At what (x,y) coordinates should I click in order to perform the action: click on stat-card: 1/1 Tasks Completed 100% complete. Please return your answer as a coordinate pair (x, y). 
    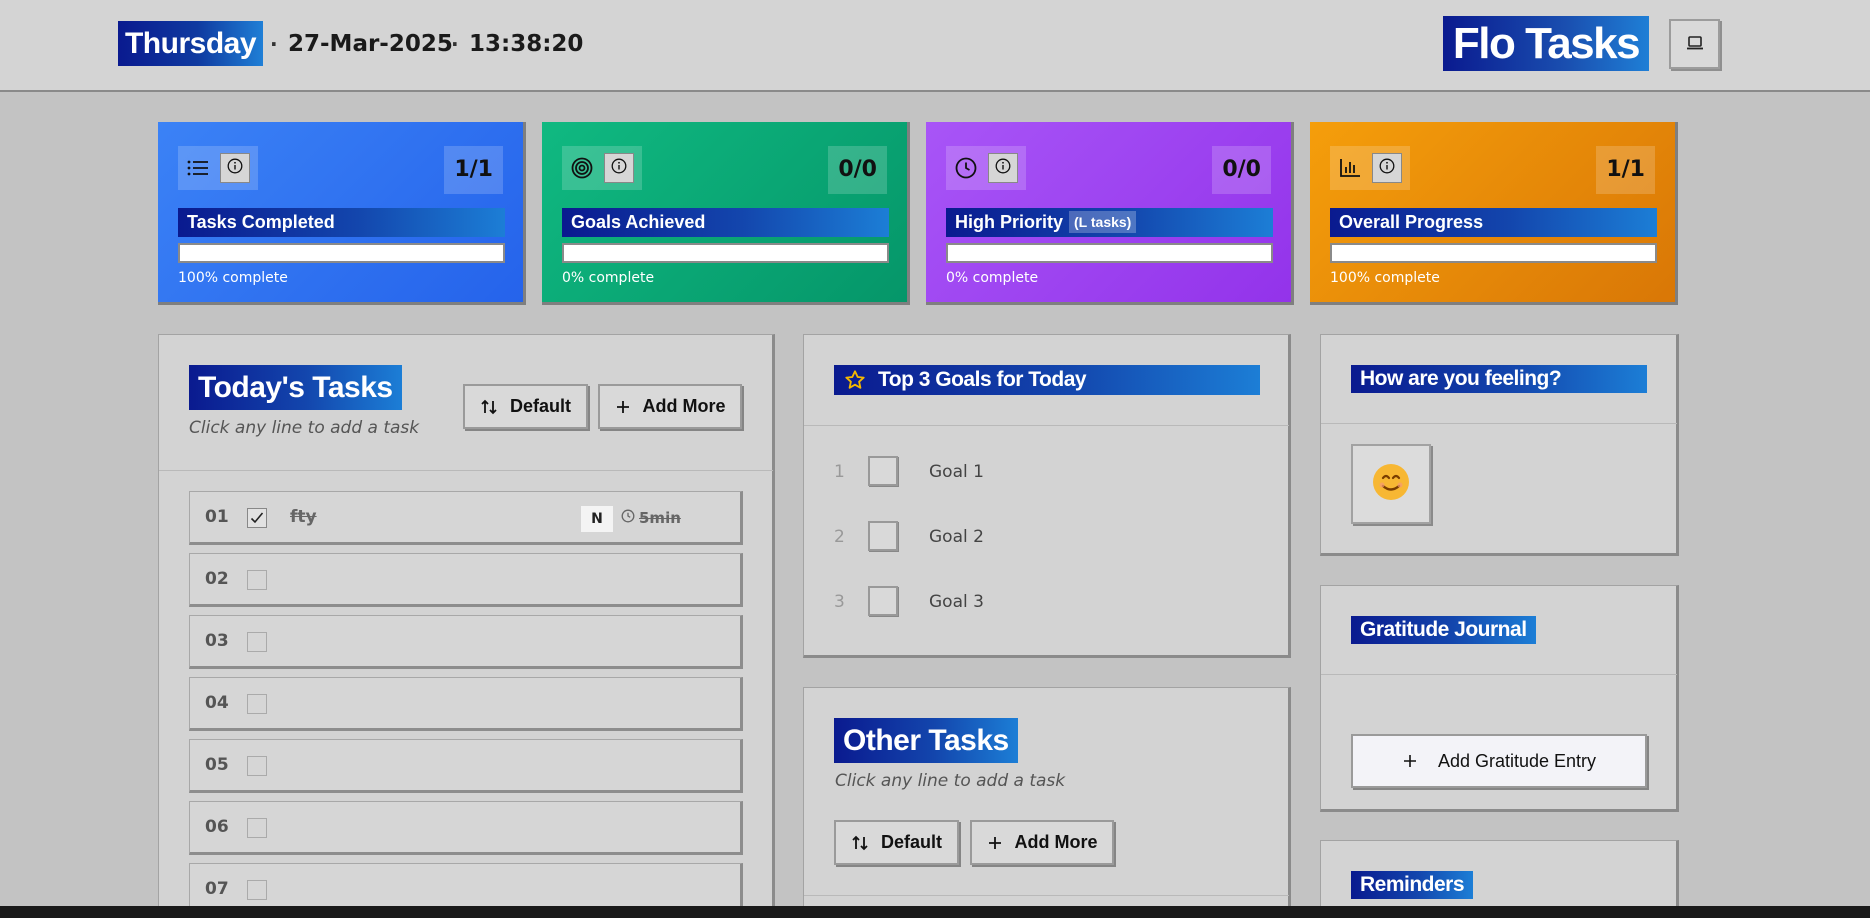
    Looking at the image, I should click on (342, 213).